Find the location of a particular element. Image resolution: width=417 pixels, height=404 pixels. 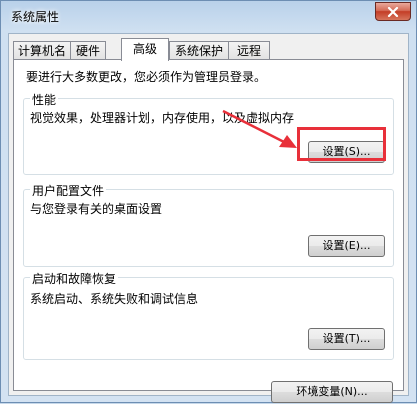

tab-advanced: 高级 is located at coordinates (145, 49).